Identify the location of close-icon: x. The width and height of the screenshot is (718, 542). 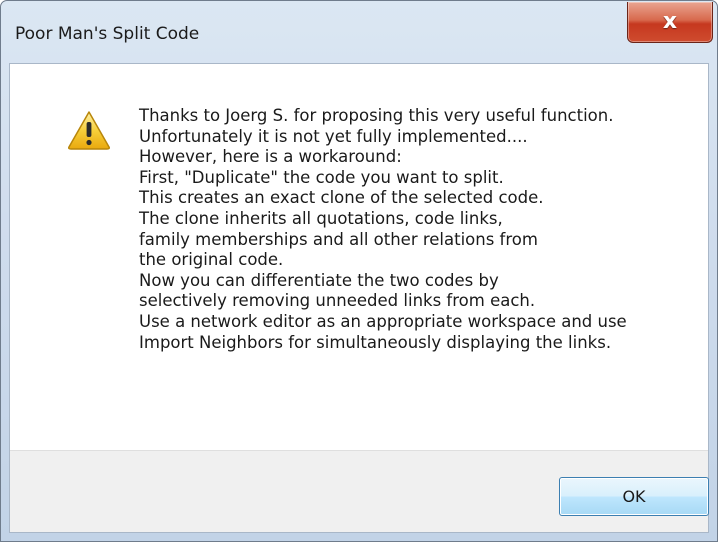
(670, 21).